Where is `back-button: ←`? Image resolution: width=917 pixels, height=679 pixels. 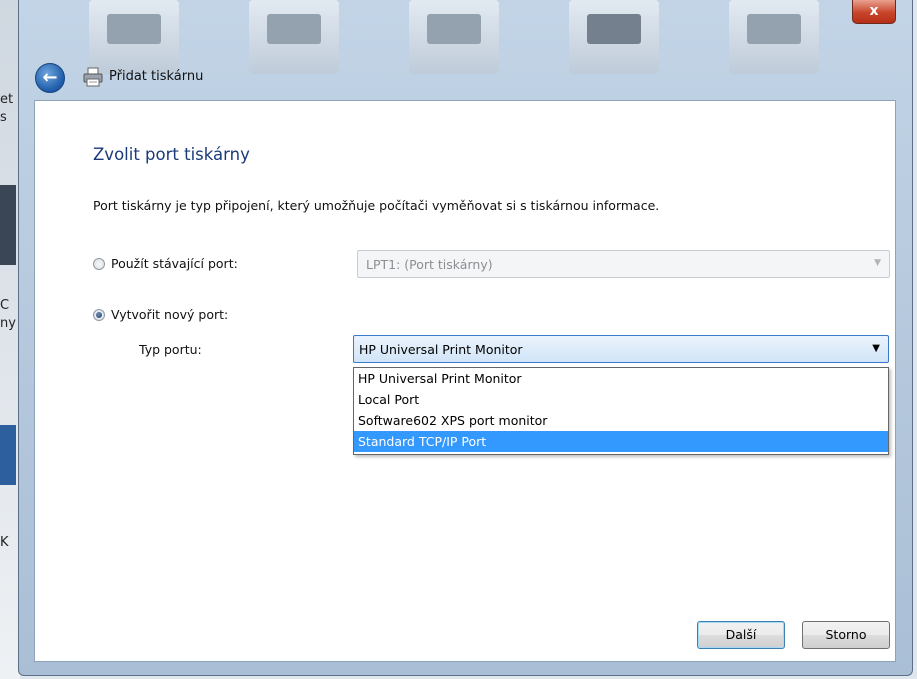
back-button: ← is located at coordinates (50, 78).